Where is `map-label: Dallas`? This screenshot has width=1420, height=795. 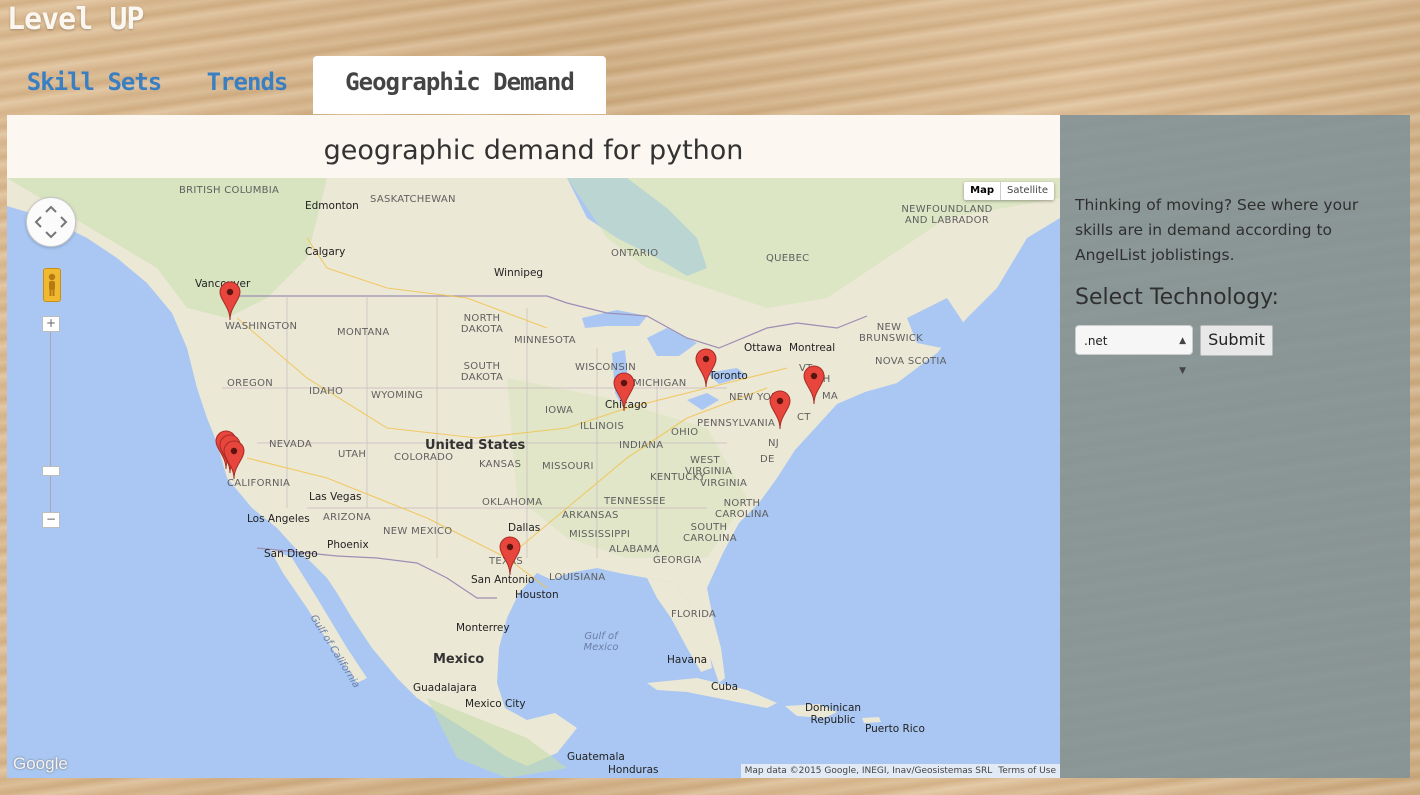 map-label: Dallas is located at coordinates (524, 528).